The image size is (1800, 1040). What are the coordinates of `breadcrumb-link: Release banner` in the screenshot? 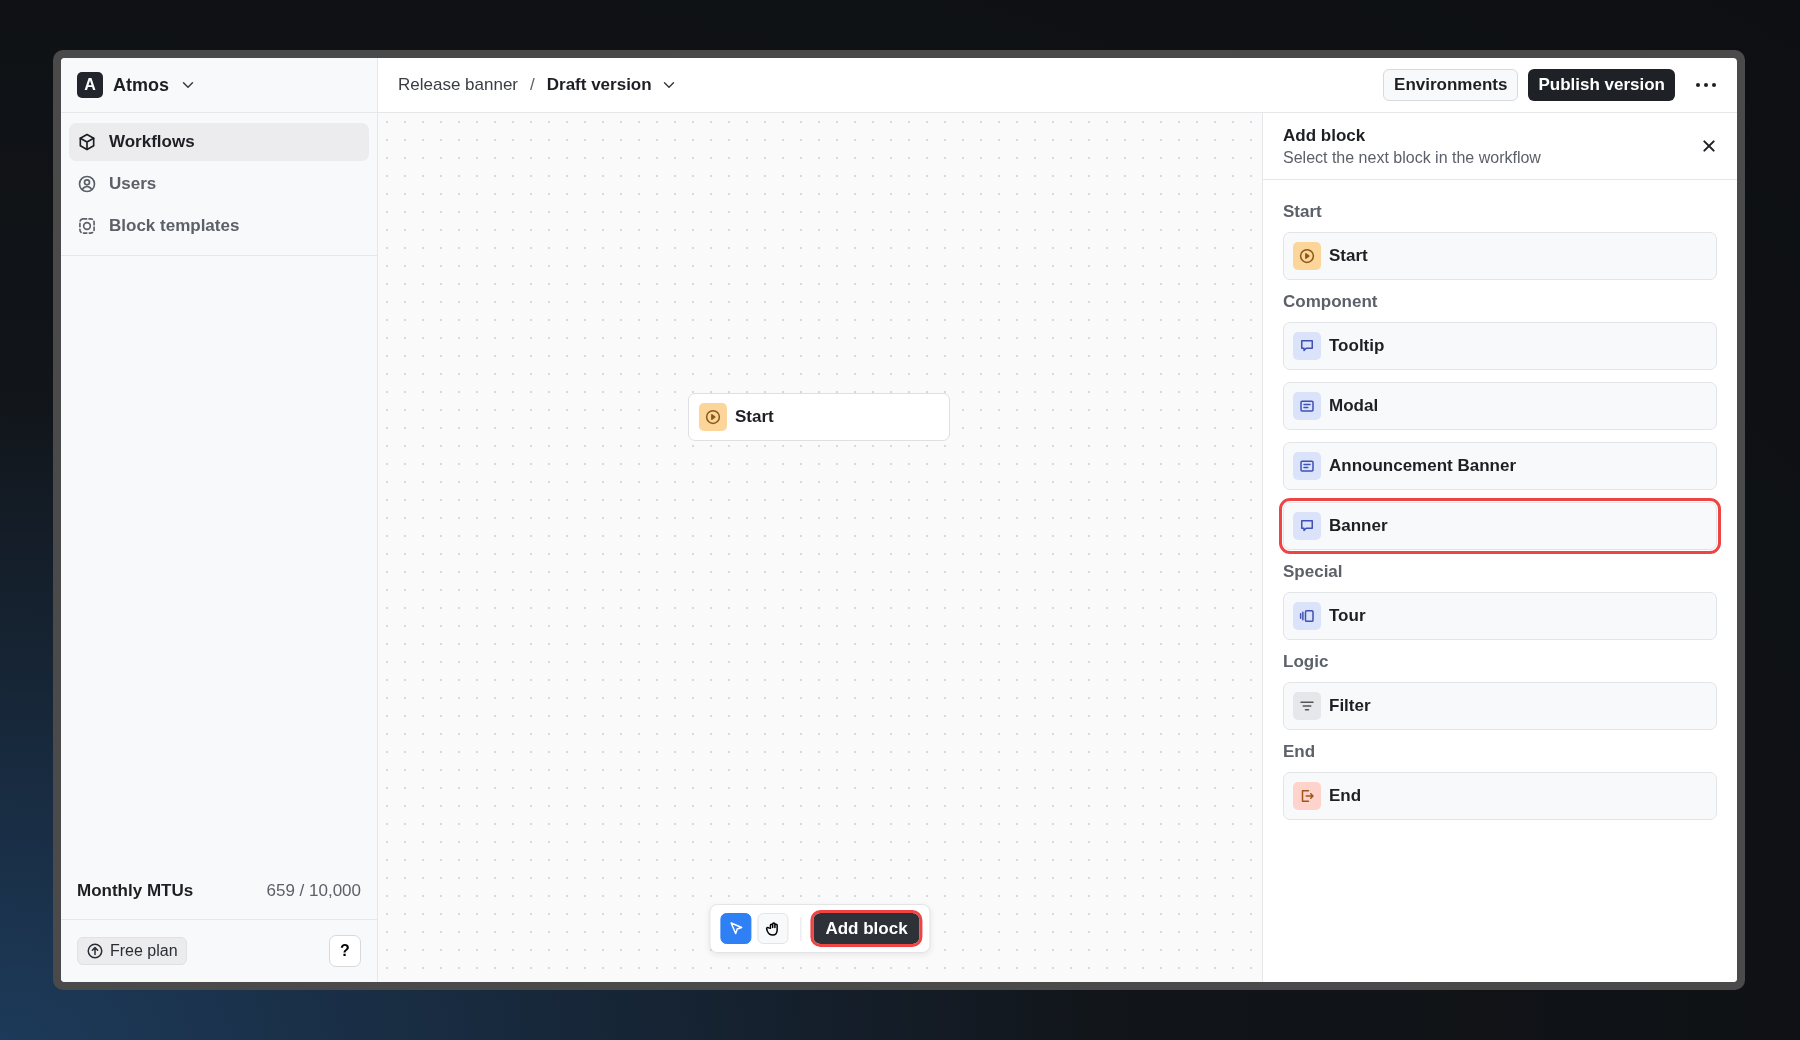 It's located at (458, 85).